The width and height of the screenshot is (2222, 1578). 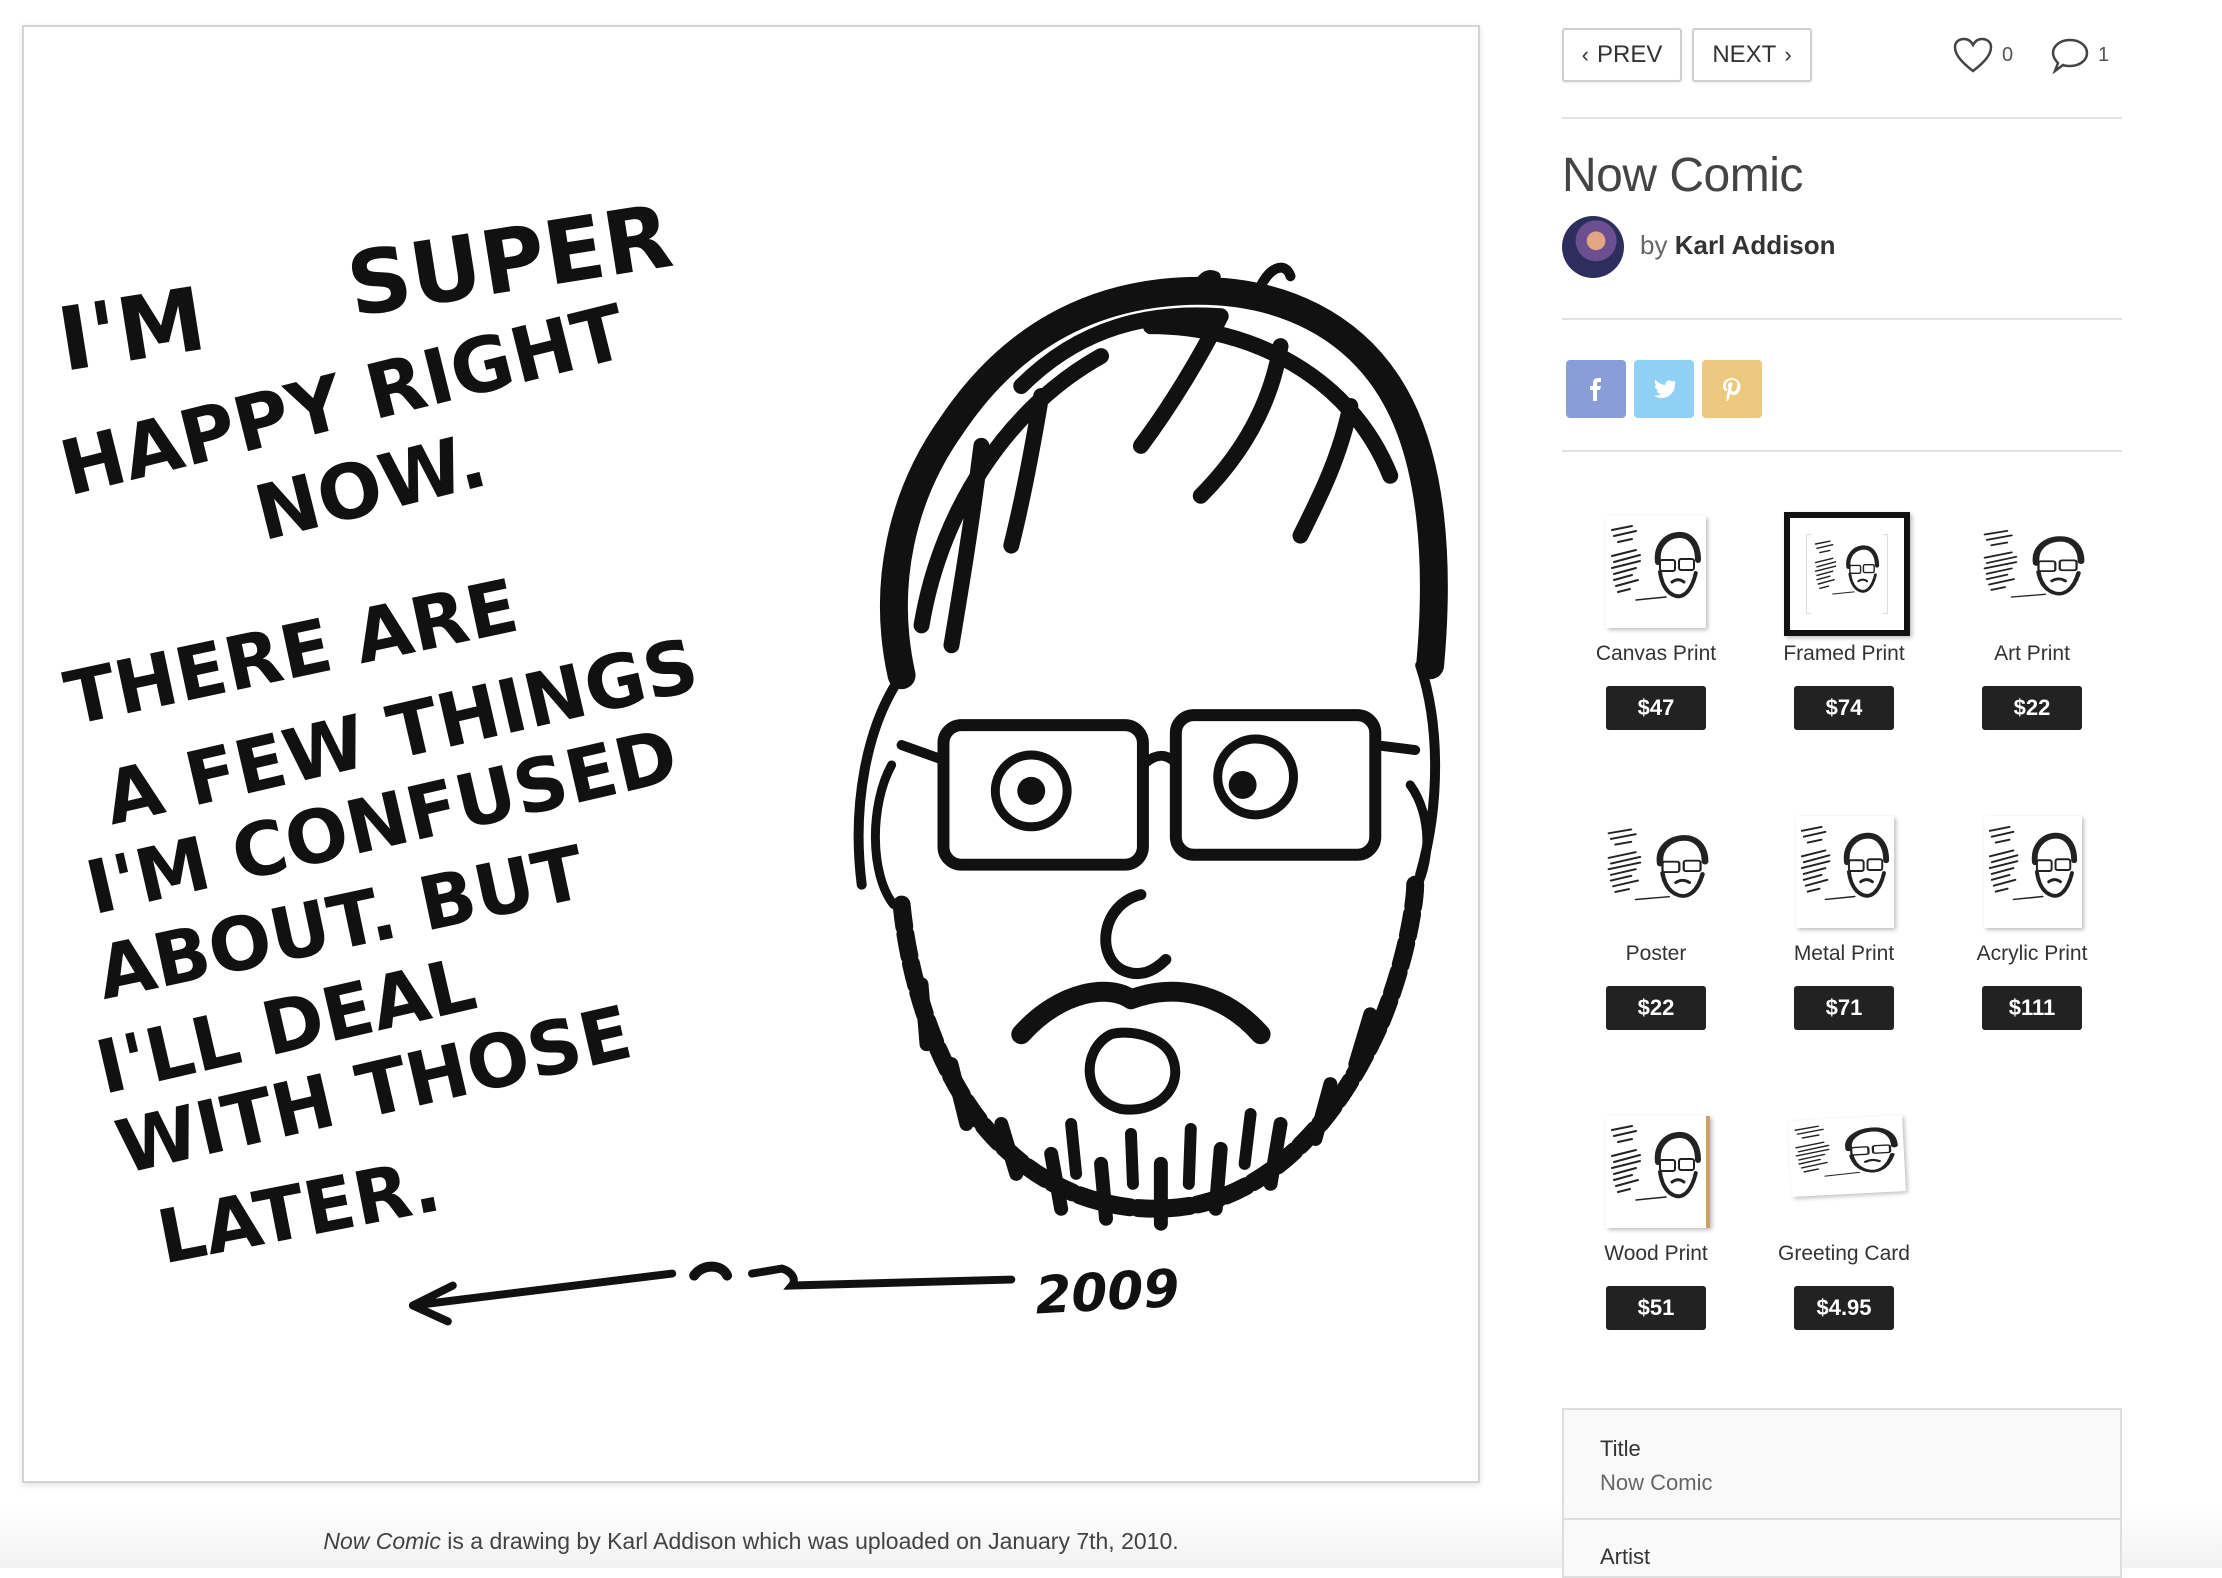 I want to click on greeting-card-thumbnail, so click(x=1845, y=1172).